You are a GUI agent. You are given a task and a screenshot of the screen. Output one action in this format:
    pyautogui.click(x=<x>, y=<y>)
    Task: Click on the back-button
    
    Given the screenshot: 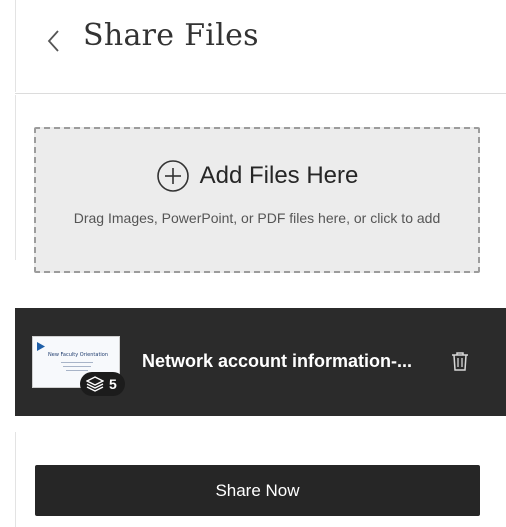 What is the action you would take?
    pyautogui.click(x=54, y=41)
    